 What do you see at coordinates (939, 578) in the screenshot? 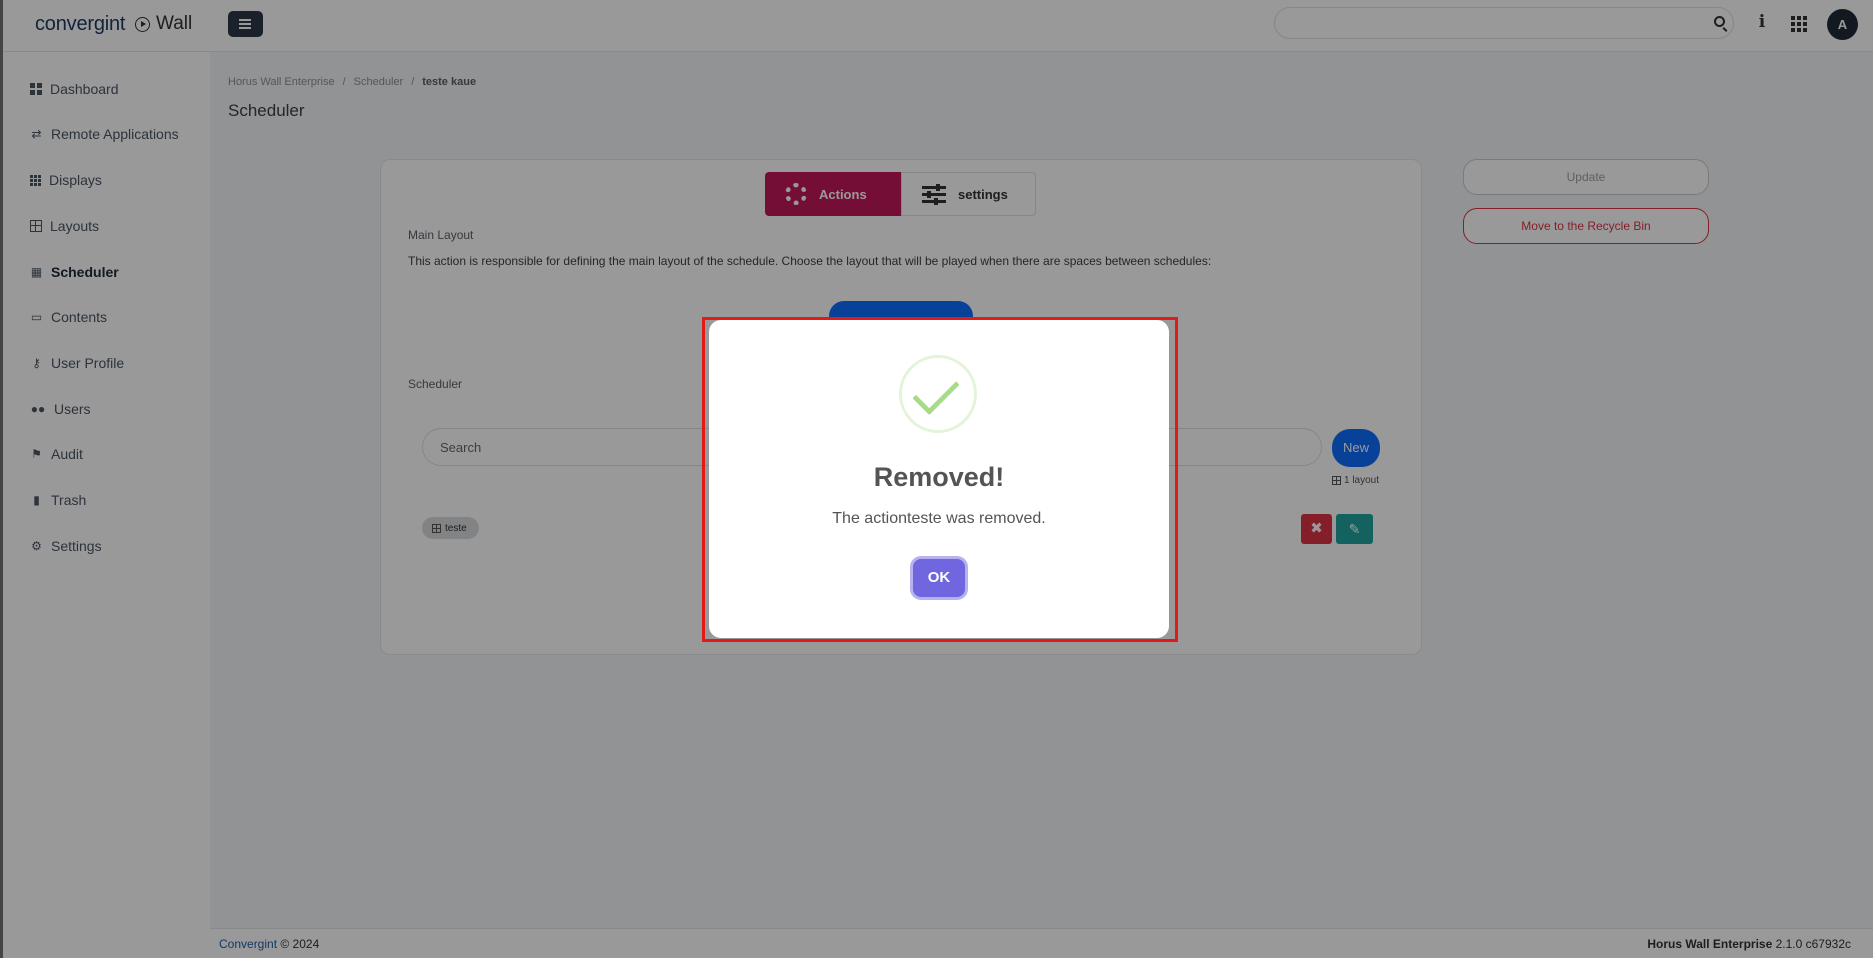
I see `ok-button: OK` at bounding box center [939, 578].